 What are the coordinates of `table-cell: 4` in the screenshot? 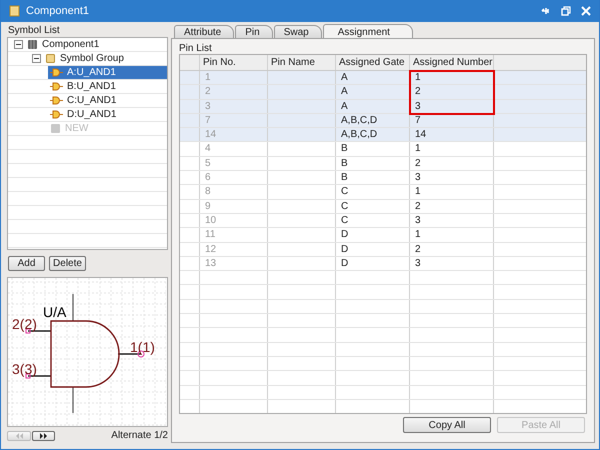 It's located at (208, 148).